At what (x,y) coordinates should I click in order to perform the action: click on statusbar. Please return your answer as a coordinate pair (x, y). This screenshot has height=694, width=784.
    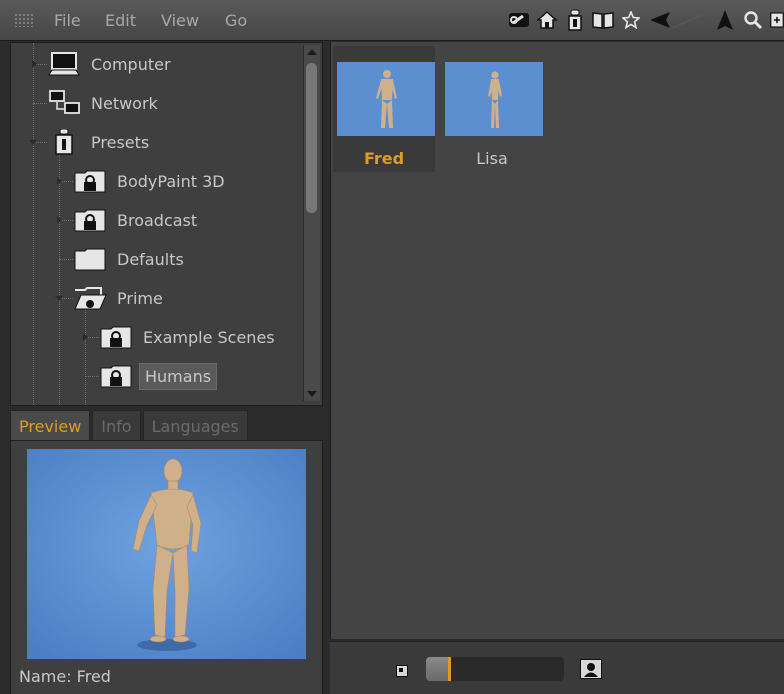
    Looking at the image, I should click on (557, 667).